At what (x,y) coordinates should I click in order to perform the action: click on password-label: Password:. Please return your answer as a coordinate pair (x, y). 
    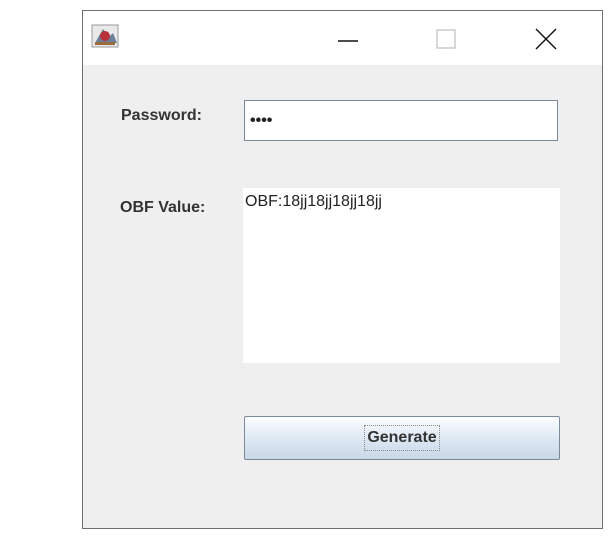
    Looking at the image, I should click on (161, 115).